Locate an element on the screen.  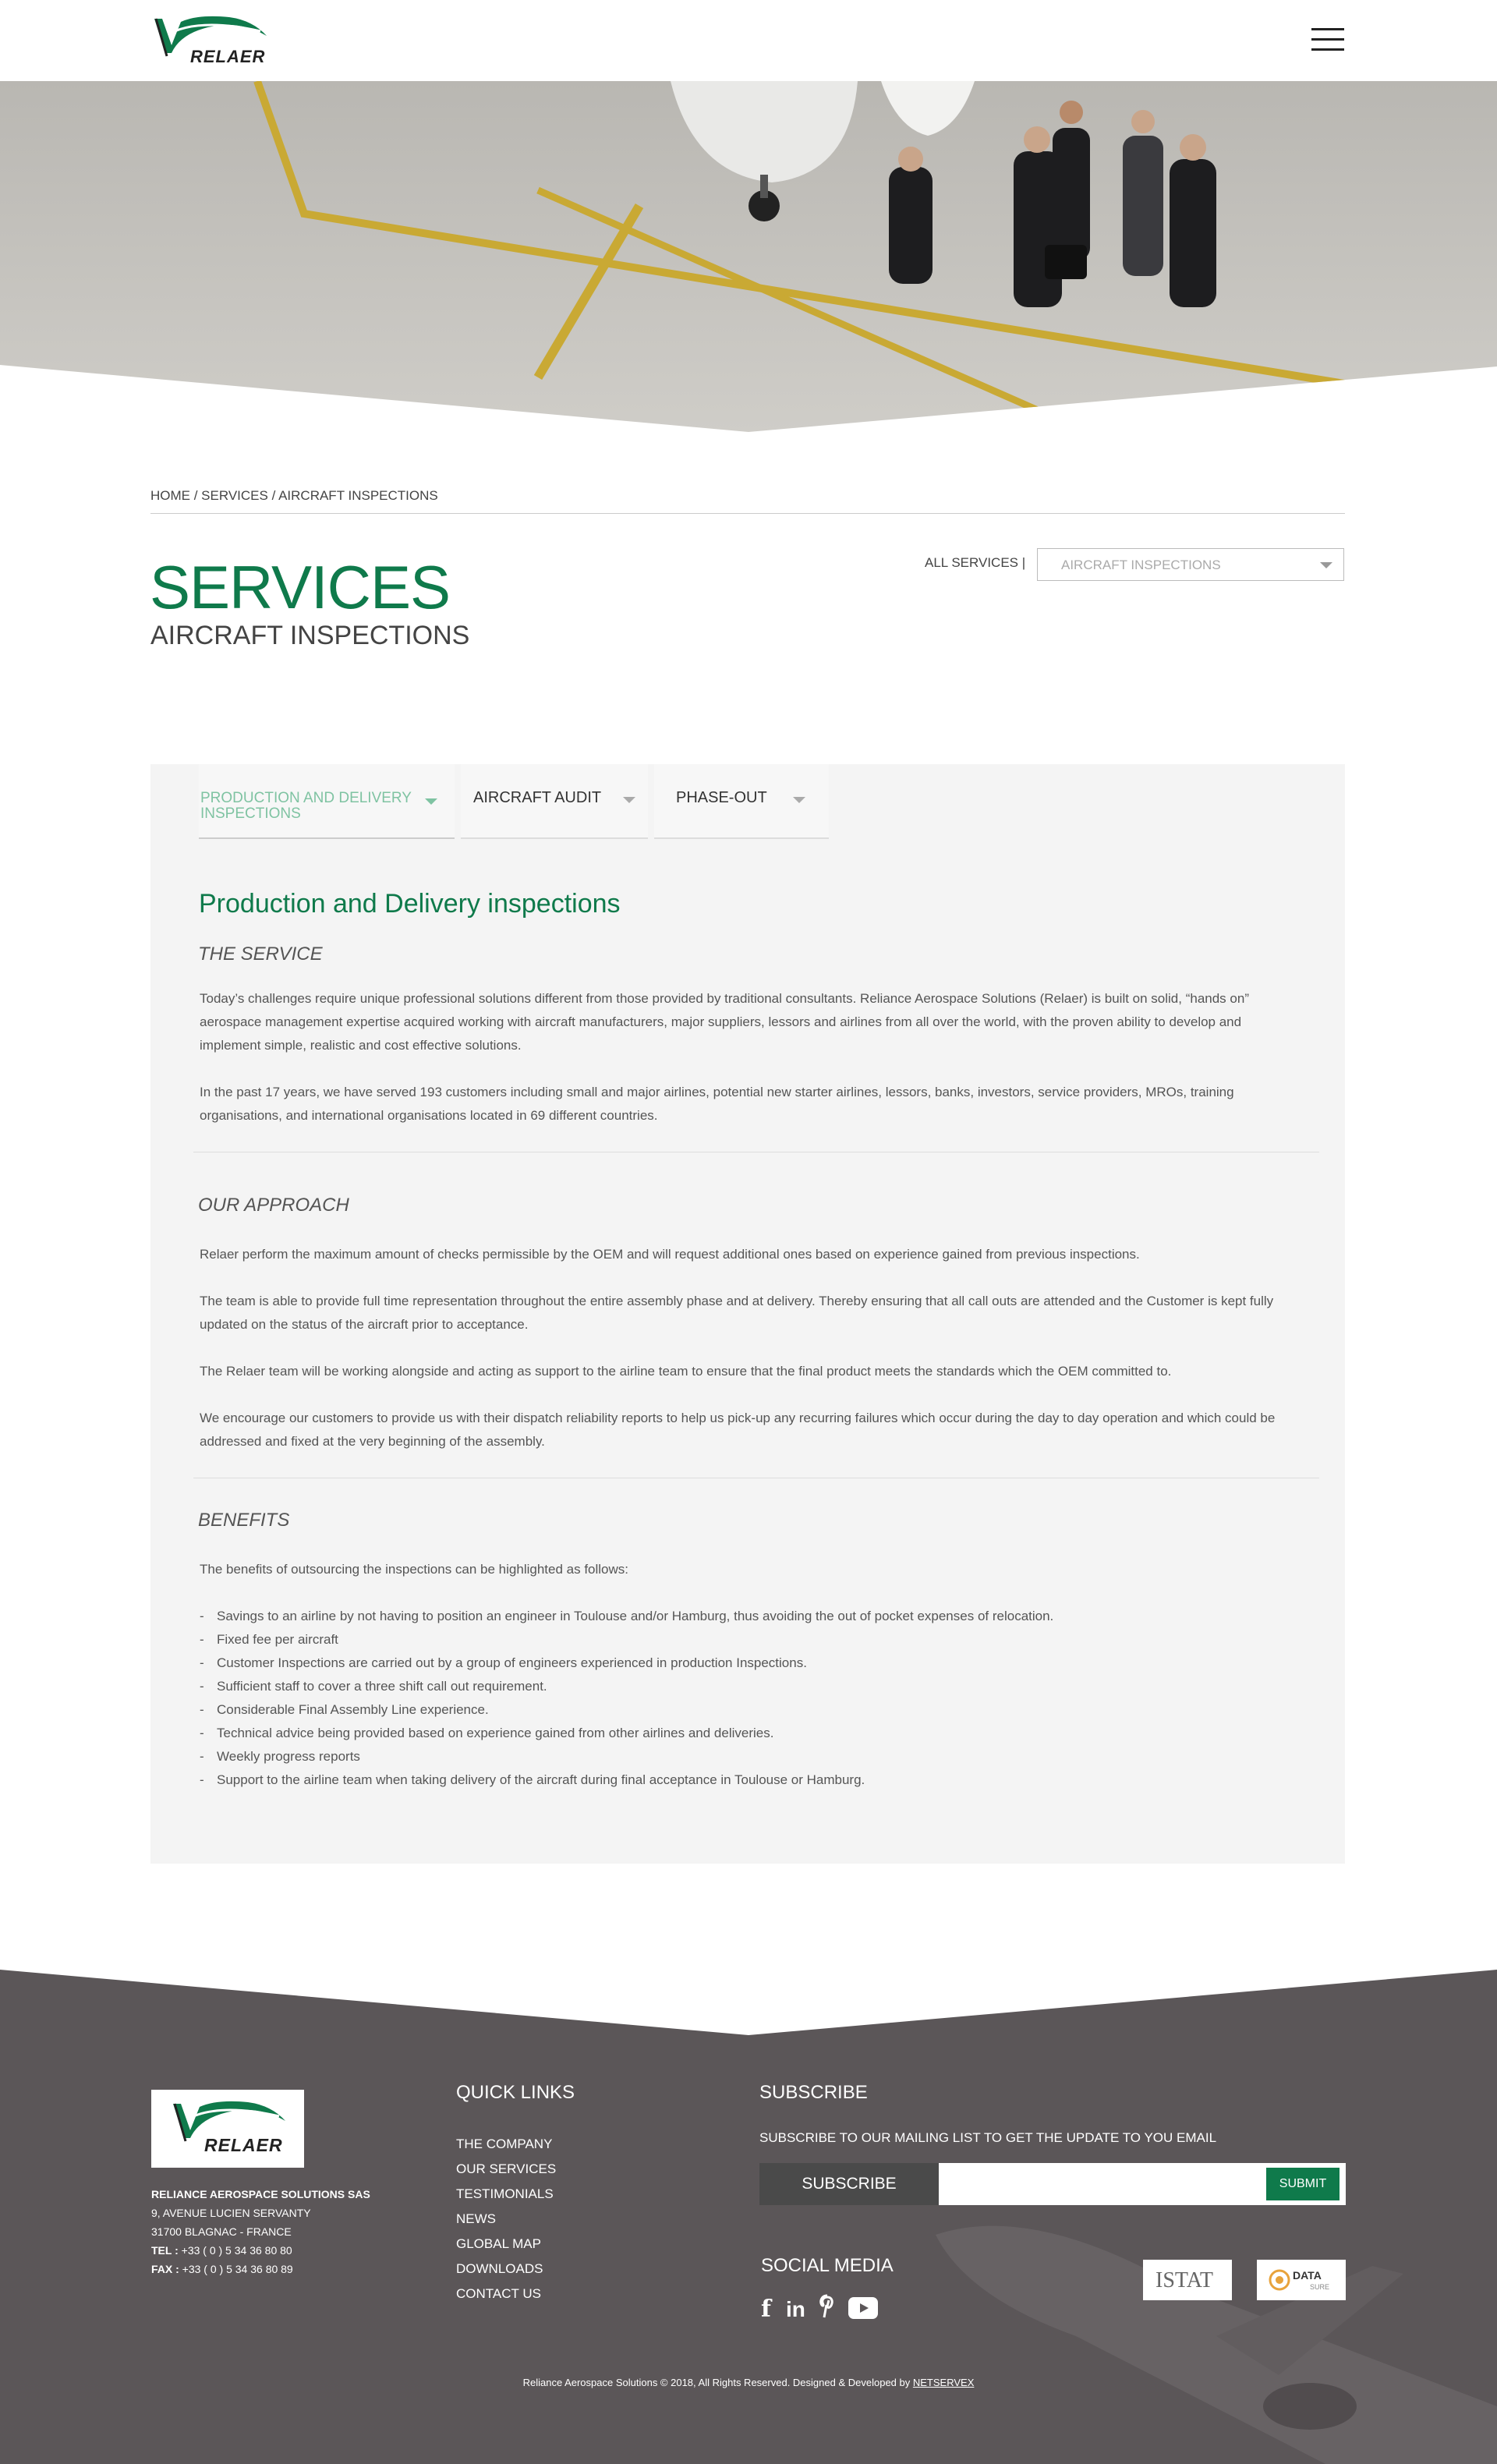
list-item: Fixed fee per aircraft is located at coordinates (745, 1640).